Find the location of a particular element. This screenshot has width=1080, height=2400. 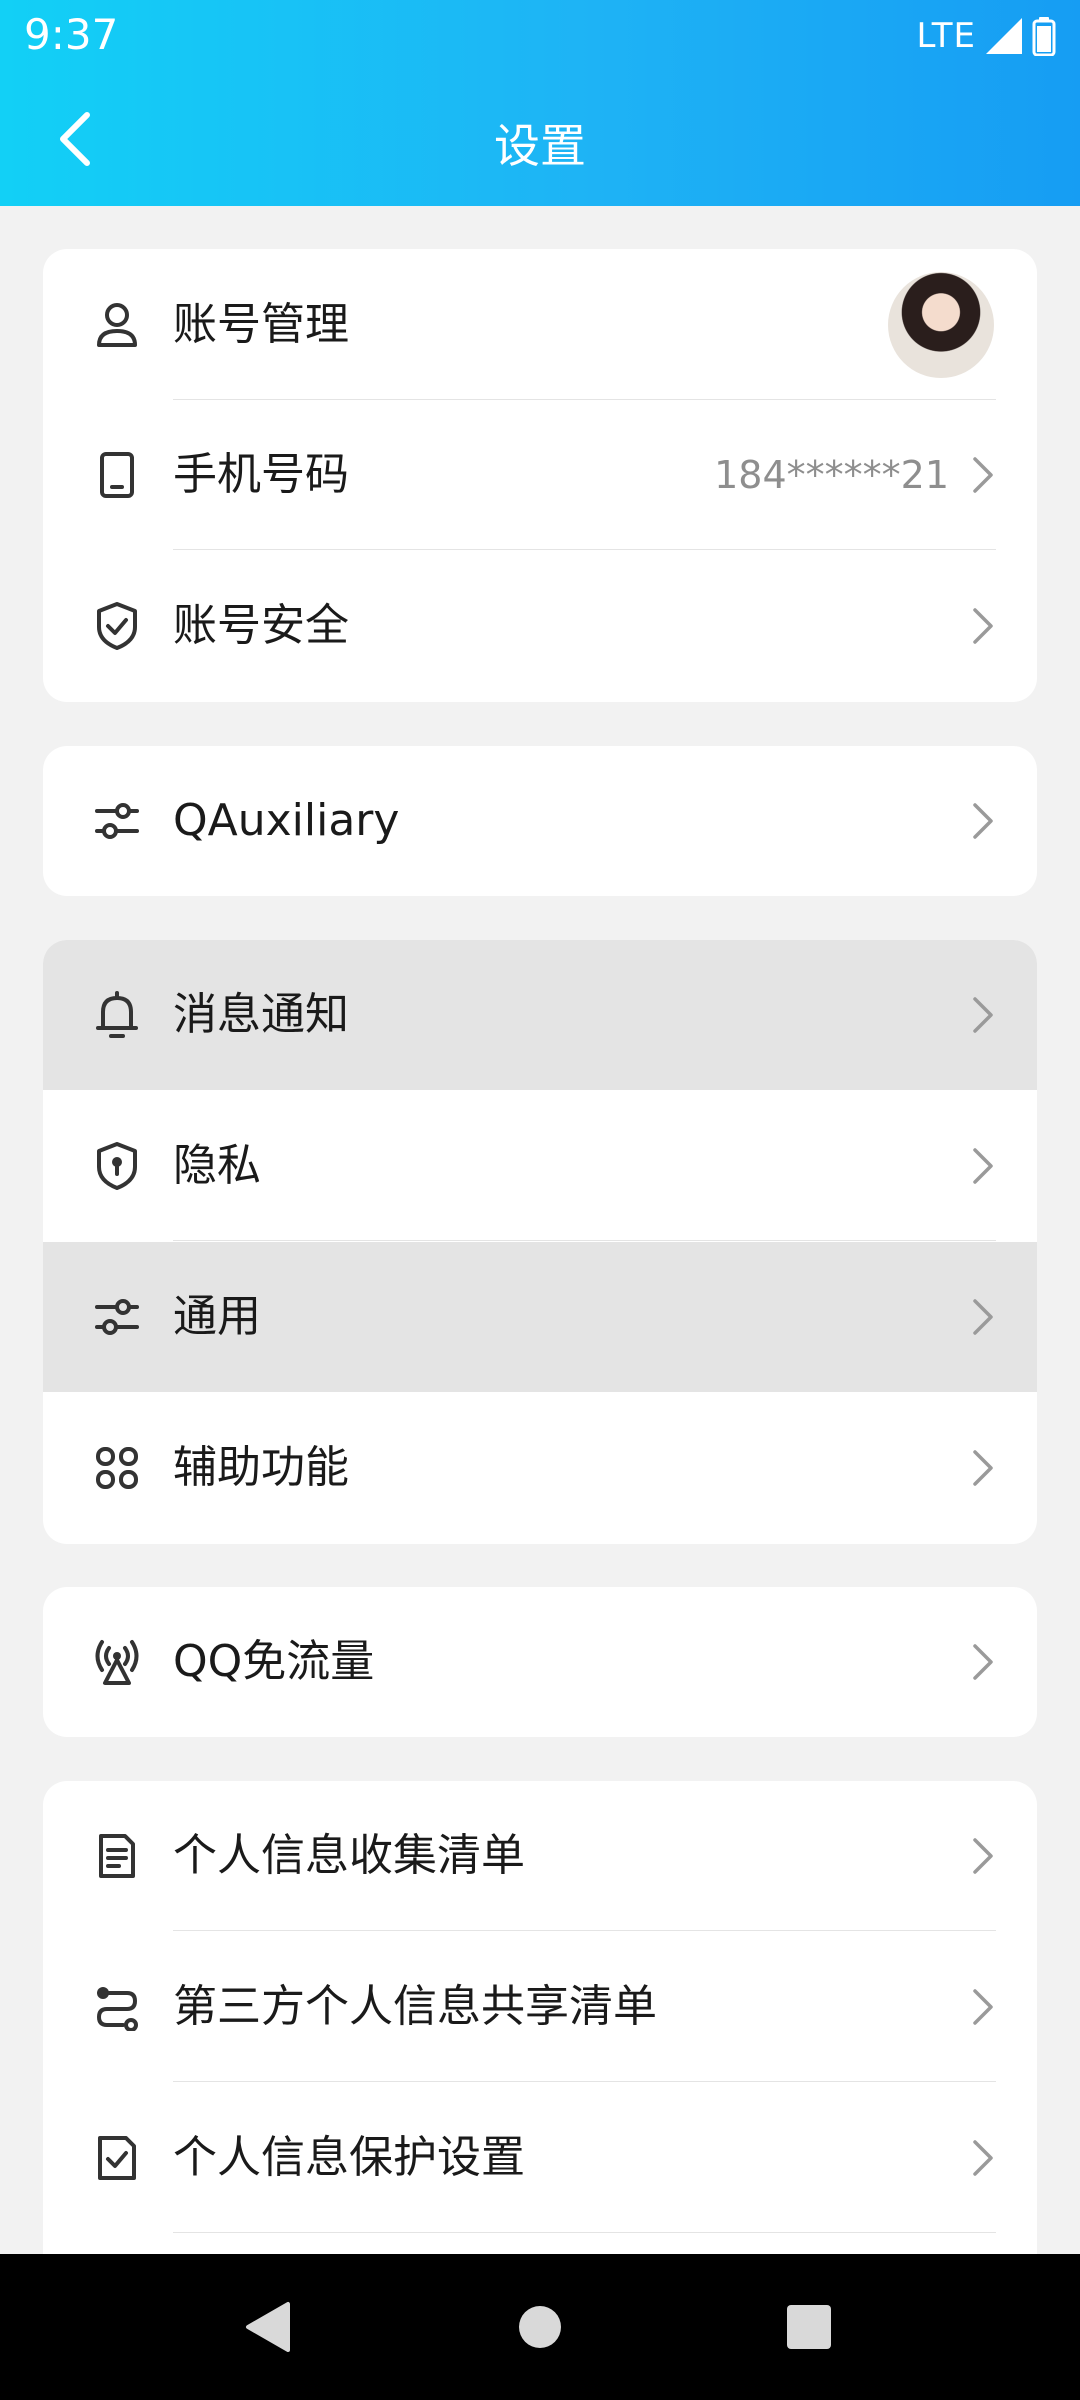

notifications-label: 消息通知 is located at coordinates (261, 1014).